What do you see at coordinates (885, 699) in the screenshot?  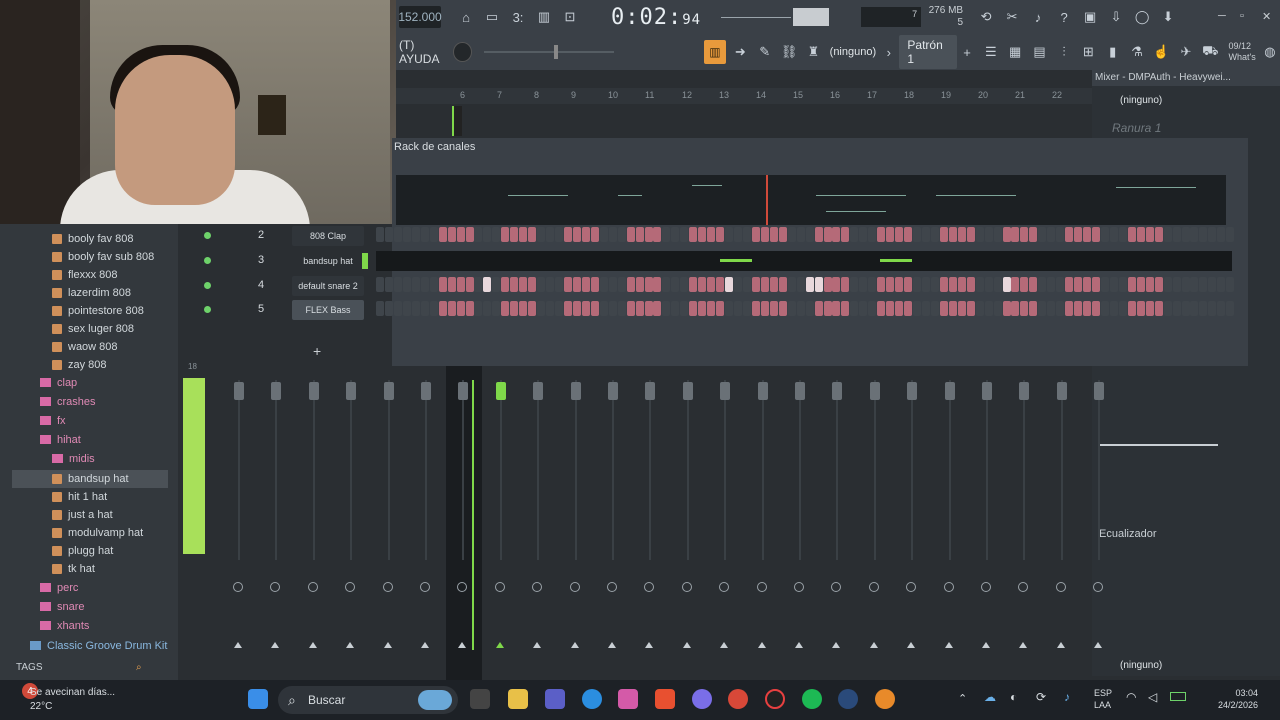 I see `fl-studio-icon` at bounding box center [885, 699].